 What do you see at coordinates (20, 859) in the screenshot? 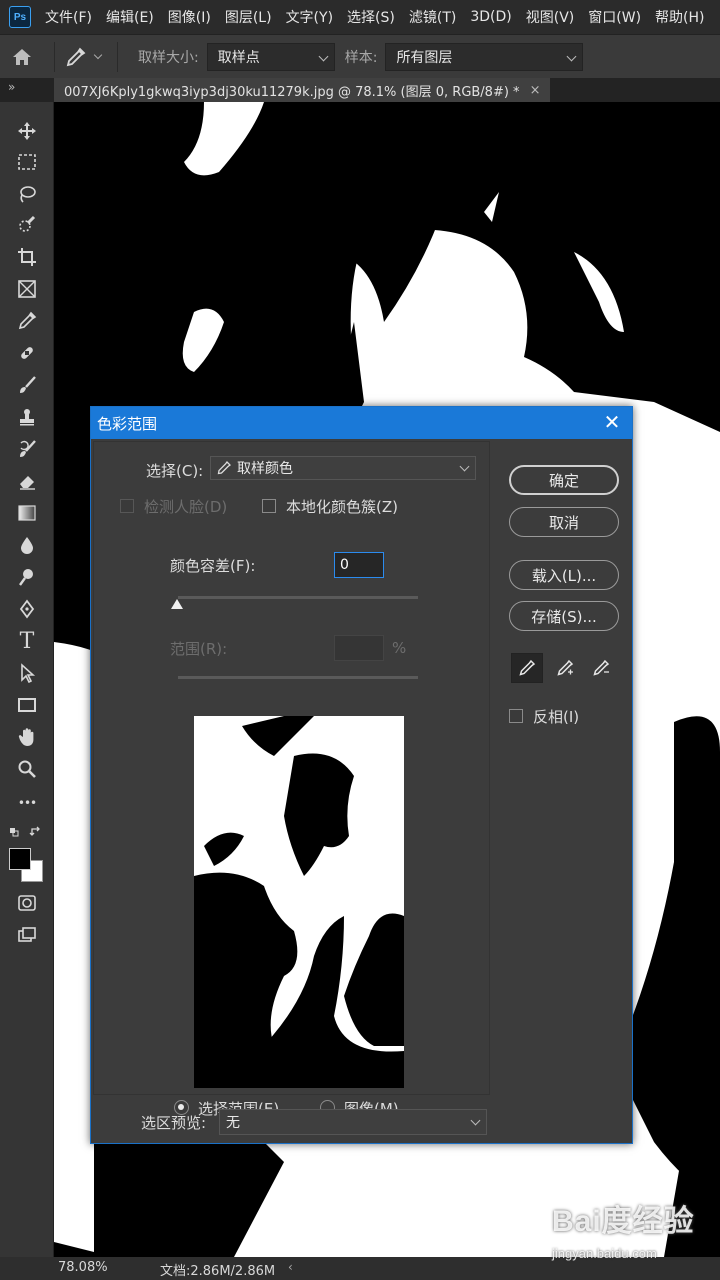
I see `foreground-color-swatch` at bounding box center [20, 859].